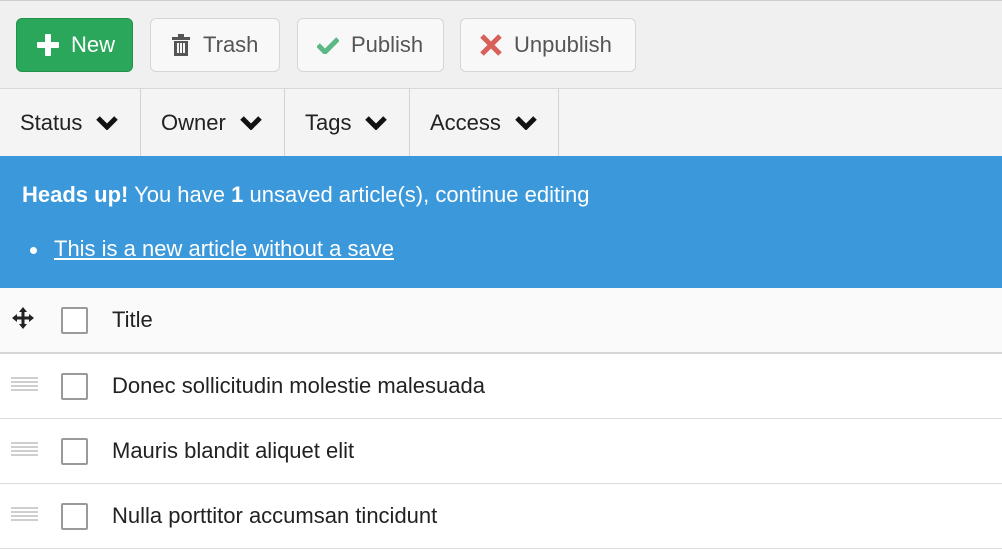 This screenshot has height=549, width=1002. I want to click on plus-icon, so click(48, 45).